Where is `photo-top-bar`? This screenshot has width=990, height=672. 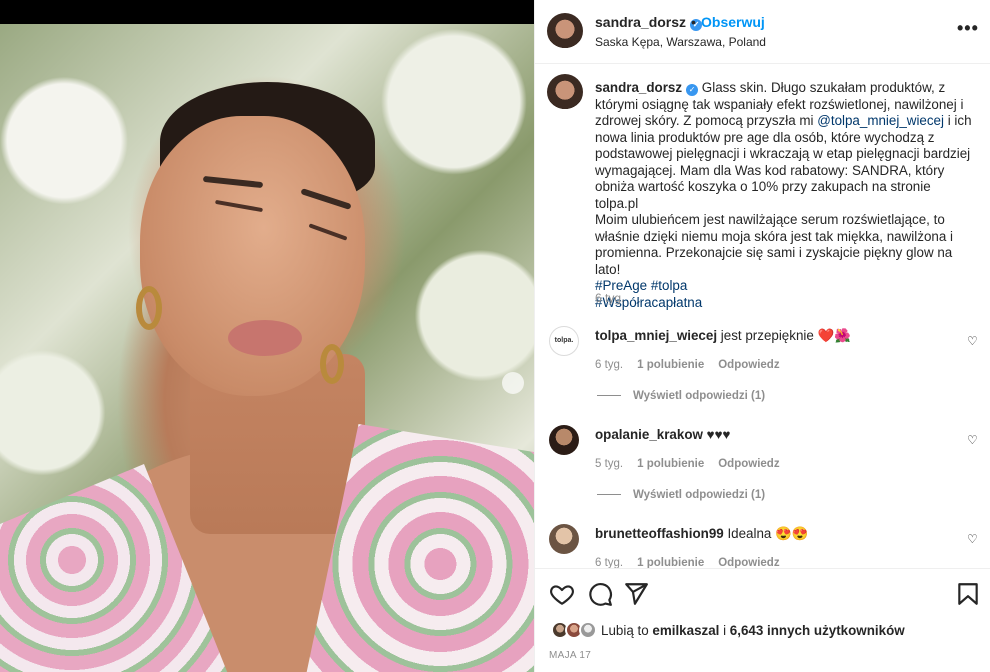
photo-top-bar is located at coordinates (267, 12).